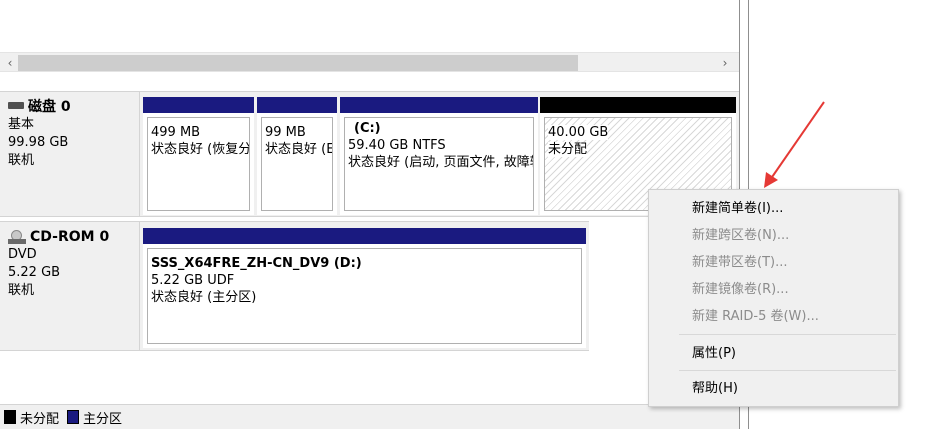 The width and height of the screenshot is (929, 429). What do you see at coordinates (34, 272) in the screenshot?
I see `disk-size: 5.22 GB` at bounding box center [34, 272].